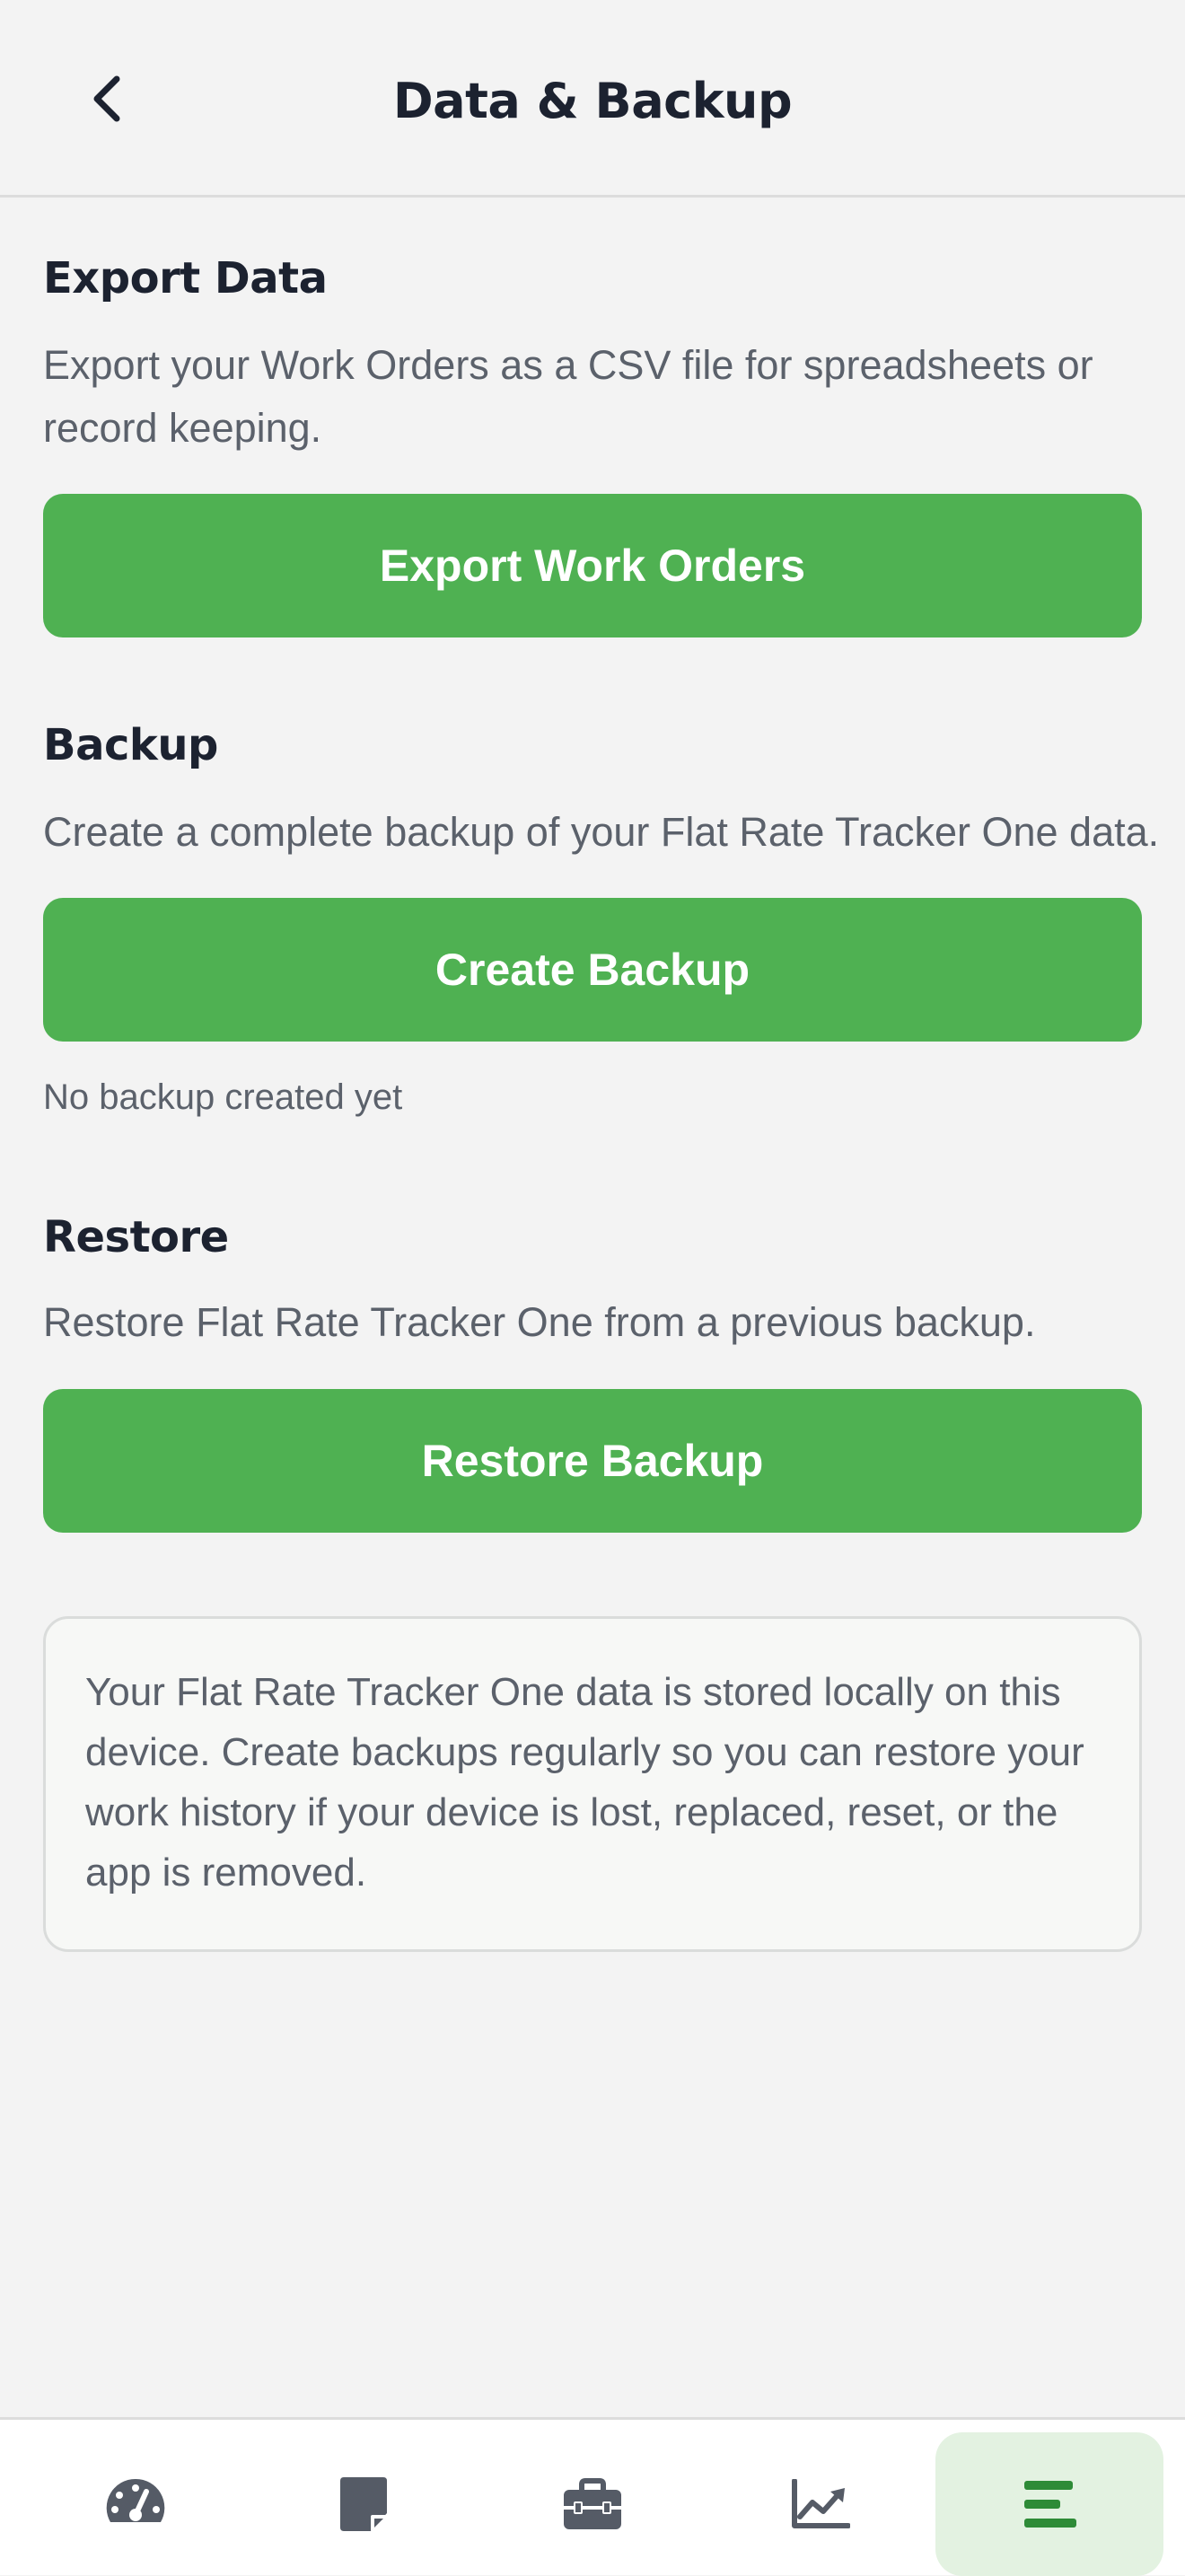 This screenshot has height=2576, width=1185. Describe the element at coordinates (223, 1097) in the screenshot. I see `backup-status: No backup created yet` at that location.